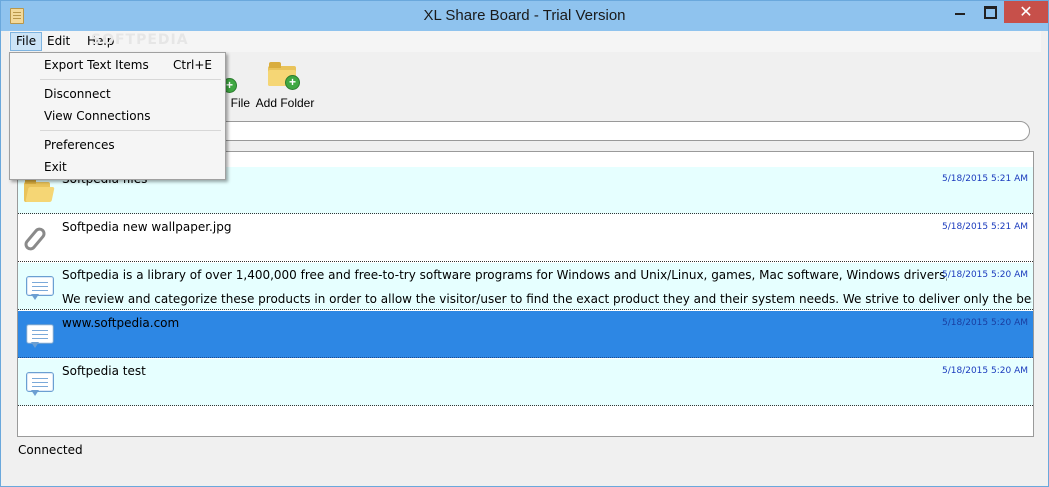 This screenshot has width=1049, height=487. What do you see at coordinates (285, 103) in the screenshot?
I see `add-folder-label: Add Folder` at bounding box center [285, 103].